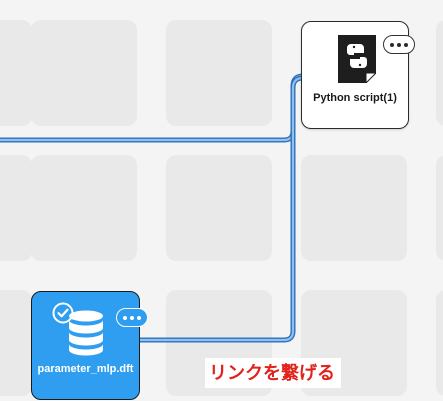 The height and width of the screenshot is (401, 443). I want to click on python-file-icon, so click(357, 59).